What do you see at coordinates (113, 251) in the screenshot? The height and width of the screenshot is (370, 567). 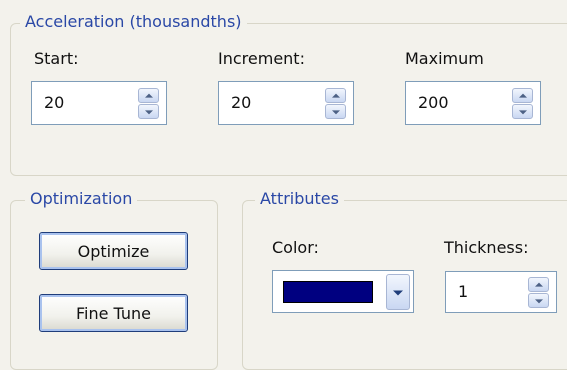 I see `optimize-button: Optimize` at bounding box center [113, 251].